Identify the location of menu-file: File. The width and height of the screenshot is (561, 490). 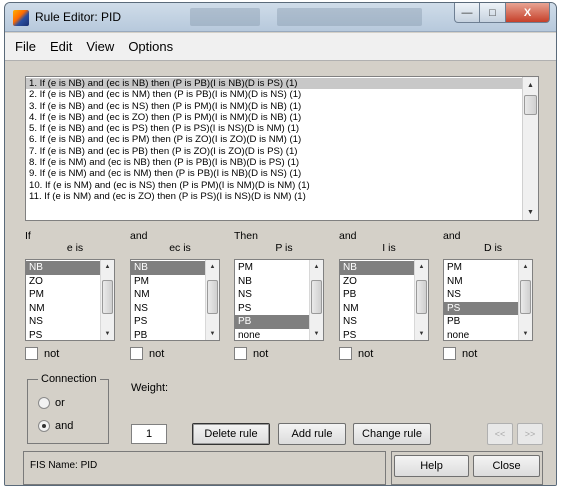
(25, 46).